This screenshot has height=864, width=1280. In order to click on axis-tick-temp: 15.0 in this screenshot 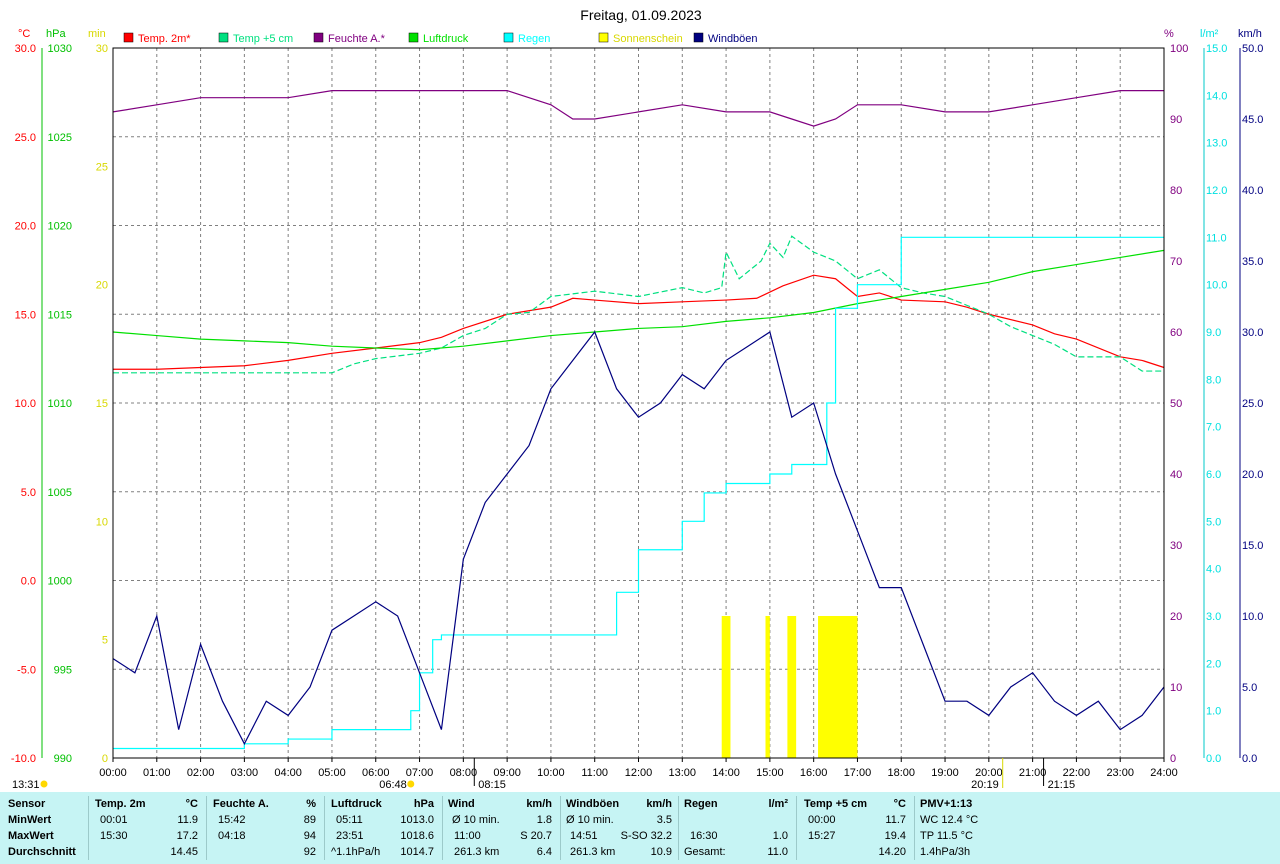, I will do `click(25, 315)`.